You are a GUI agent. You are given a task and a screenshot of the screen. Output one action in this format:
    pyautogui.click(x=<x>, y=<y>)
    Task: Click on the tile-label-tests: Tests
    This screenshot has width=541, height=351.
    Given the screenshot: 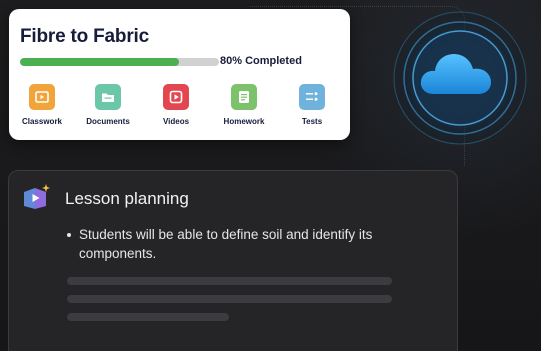 What is the action you would take?
    pyautogui.click(x=312, y=121)
    